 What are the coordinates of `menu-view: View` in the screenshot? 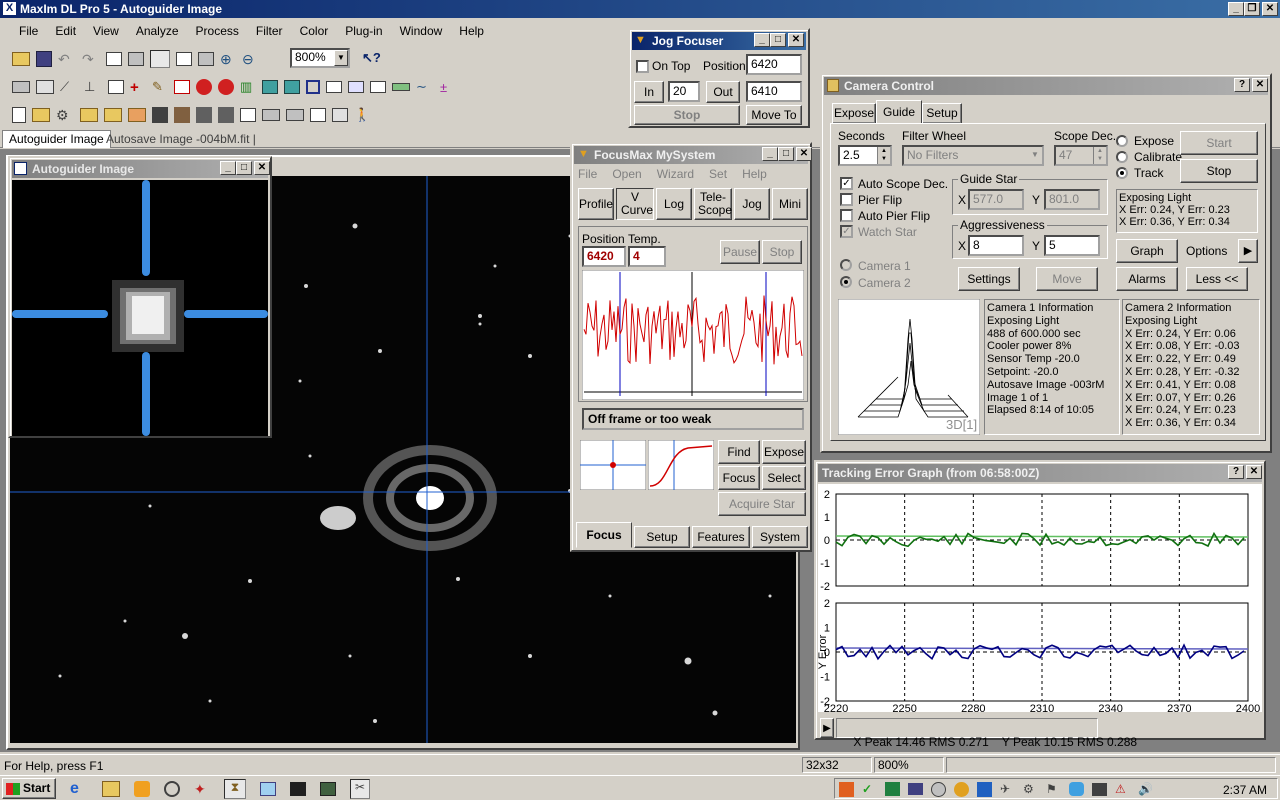 It's located at (106, 32).